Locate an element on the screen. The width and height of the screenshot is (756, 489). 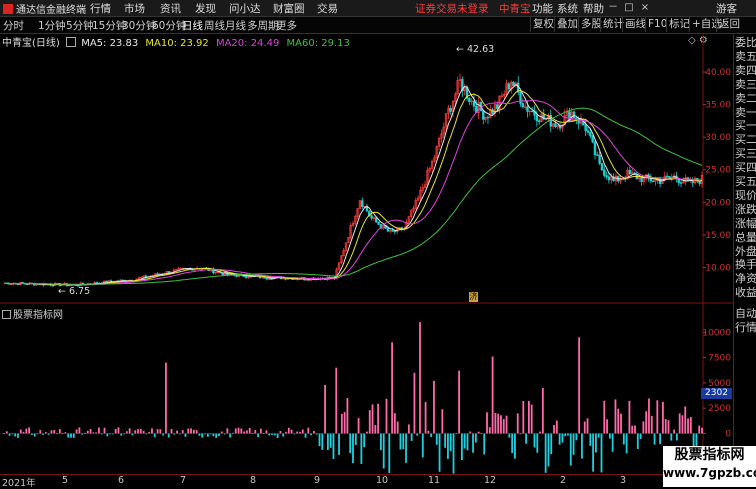
panel-tab-0: 自动 is located at coordinates (745, 313).